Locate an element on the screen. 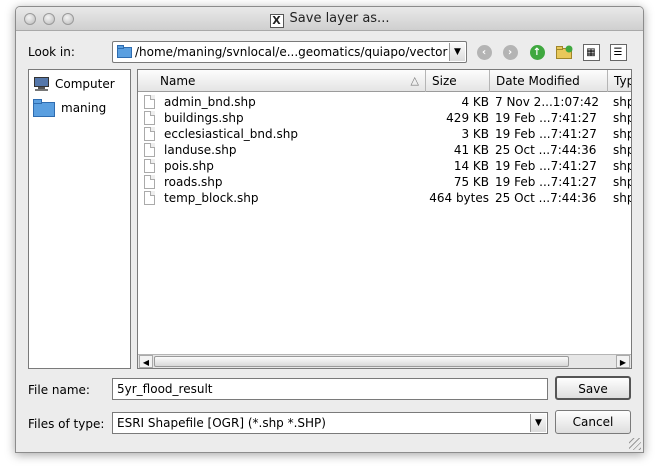  file-row-roads: roads.shp 75 KB 19 Feb ...7:41:27 shp is located at coordinates (384, 182).